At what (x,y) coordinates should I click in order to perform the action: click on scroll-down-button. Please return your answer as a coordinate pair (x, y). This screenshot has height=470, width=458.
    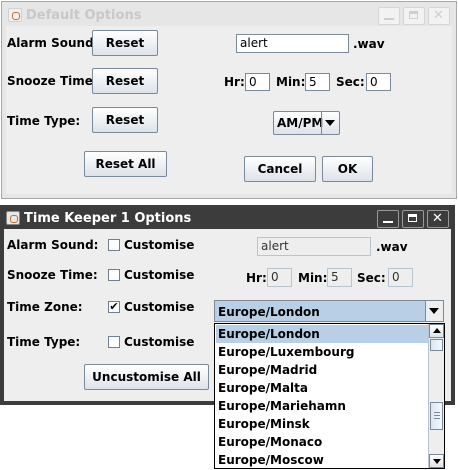
    Looking at the image, I should click on (436, 461).